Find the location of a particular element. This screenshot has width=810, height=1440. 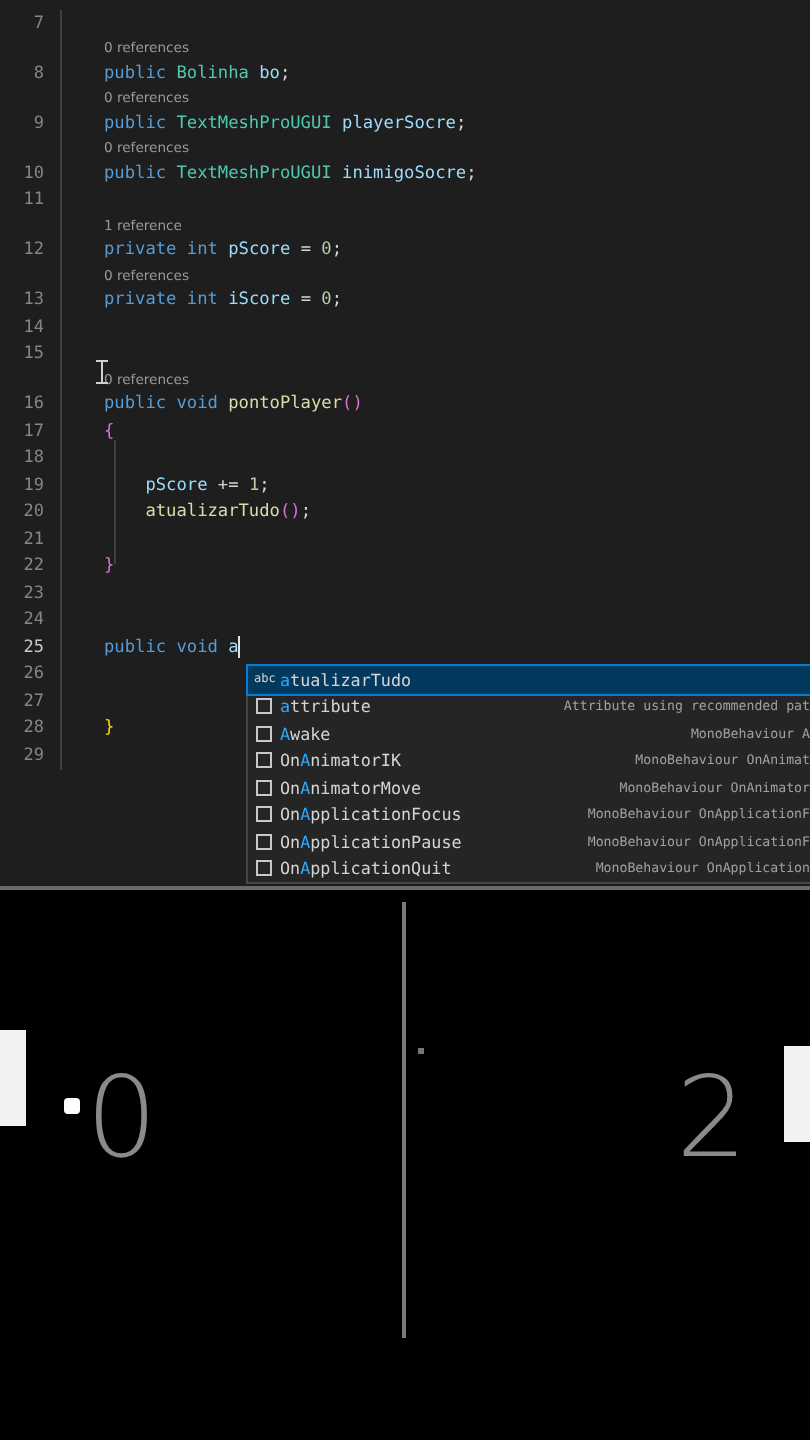

left-paddle is located at coordinates (13, 1078).